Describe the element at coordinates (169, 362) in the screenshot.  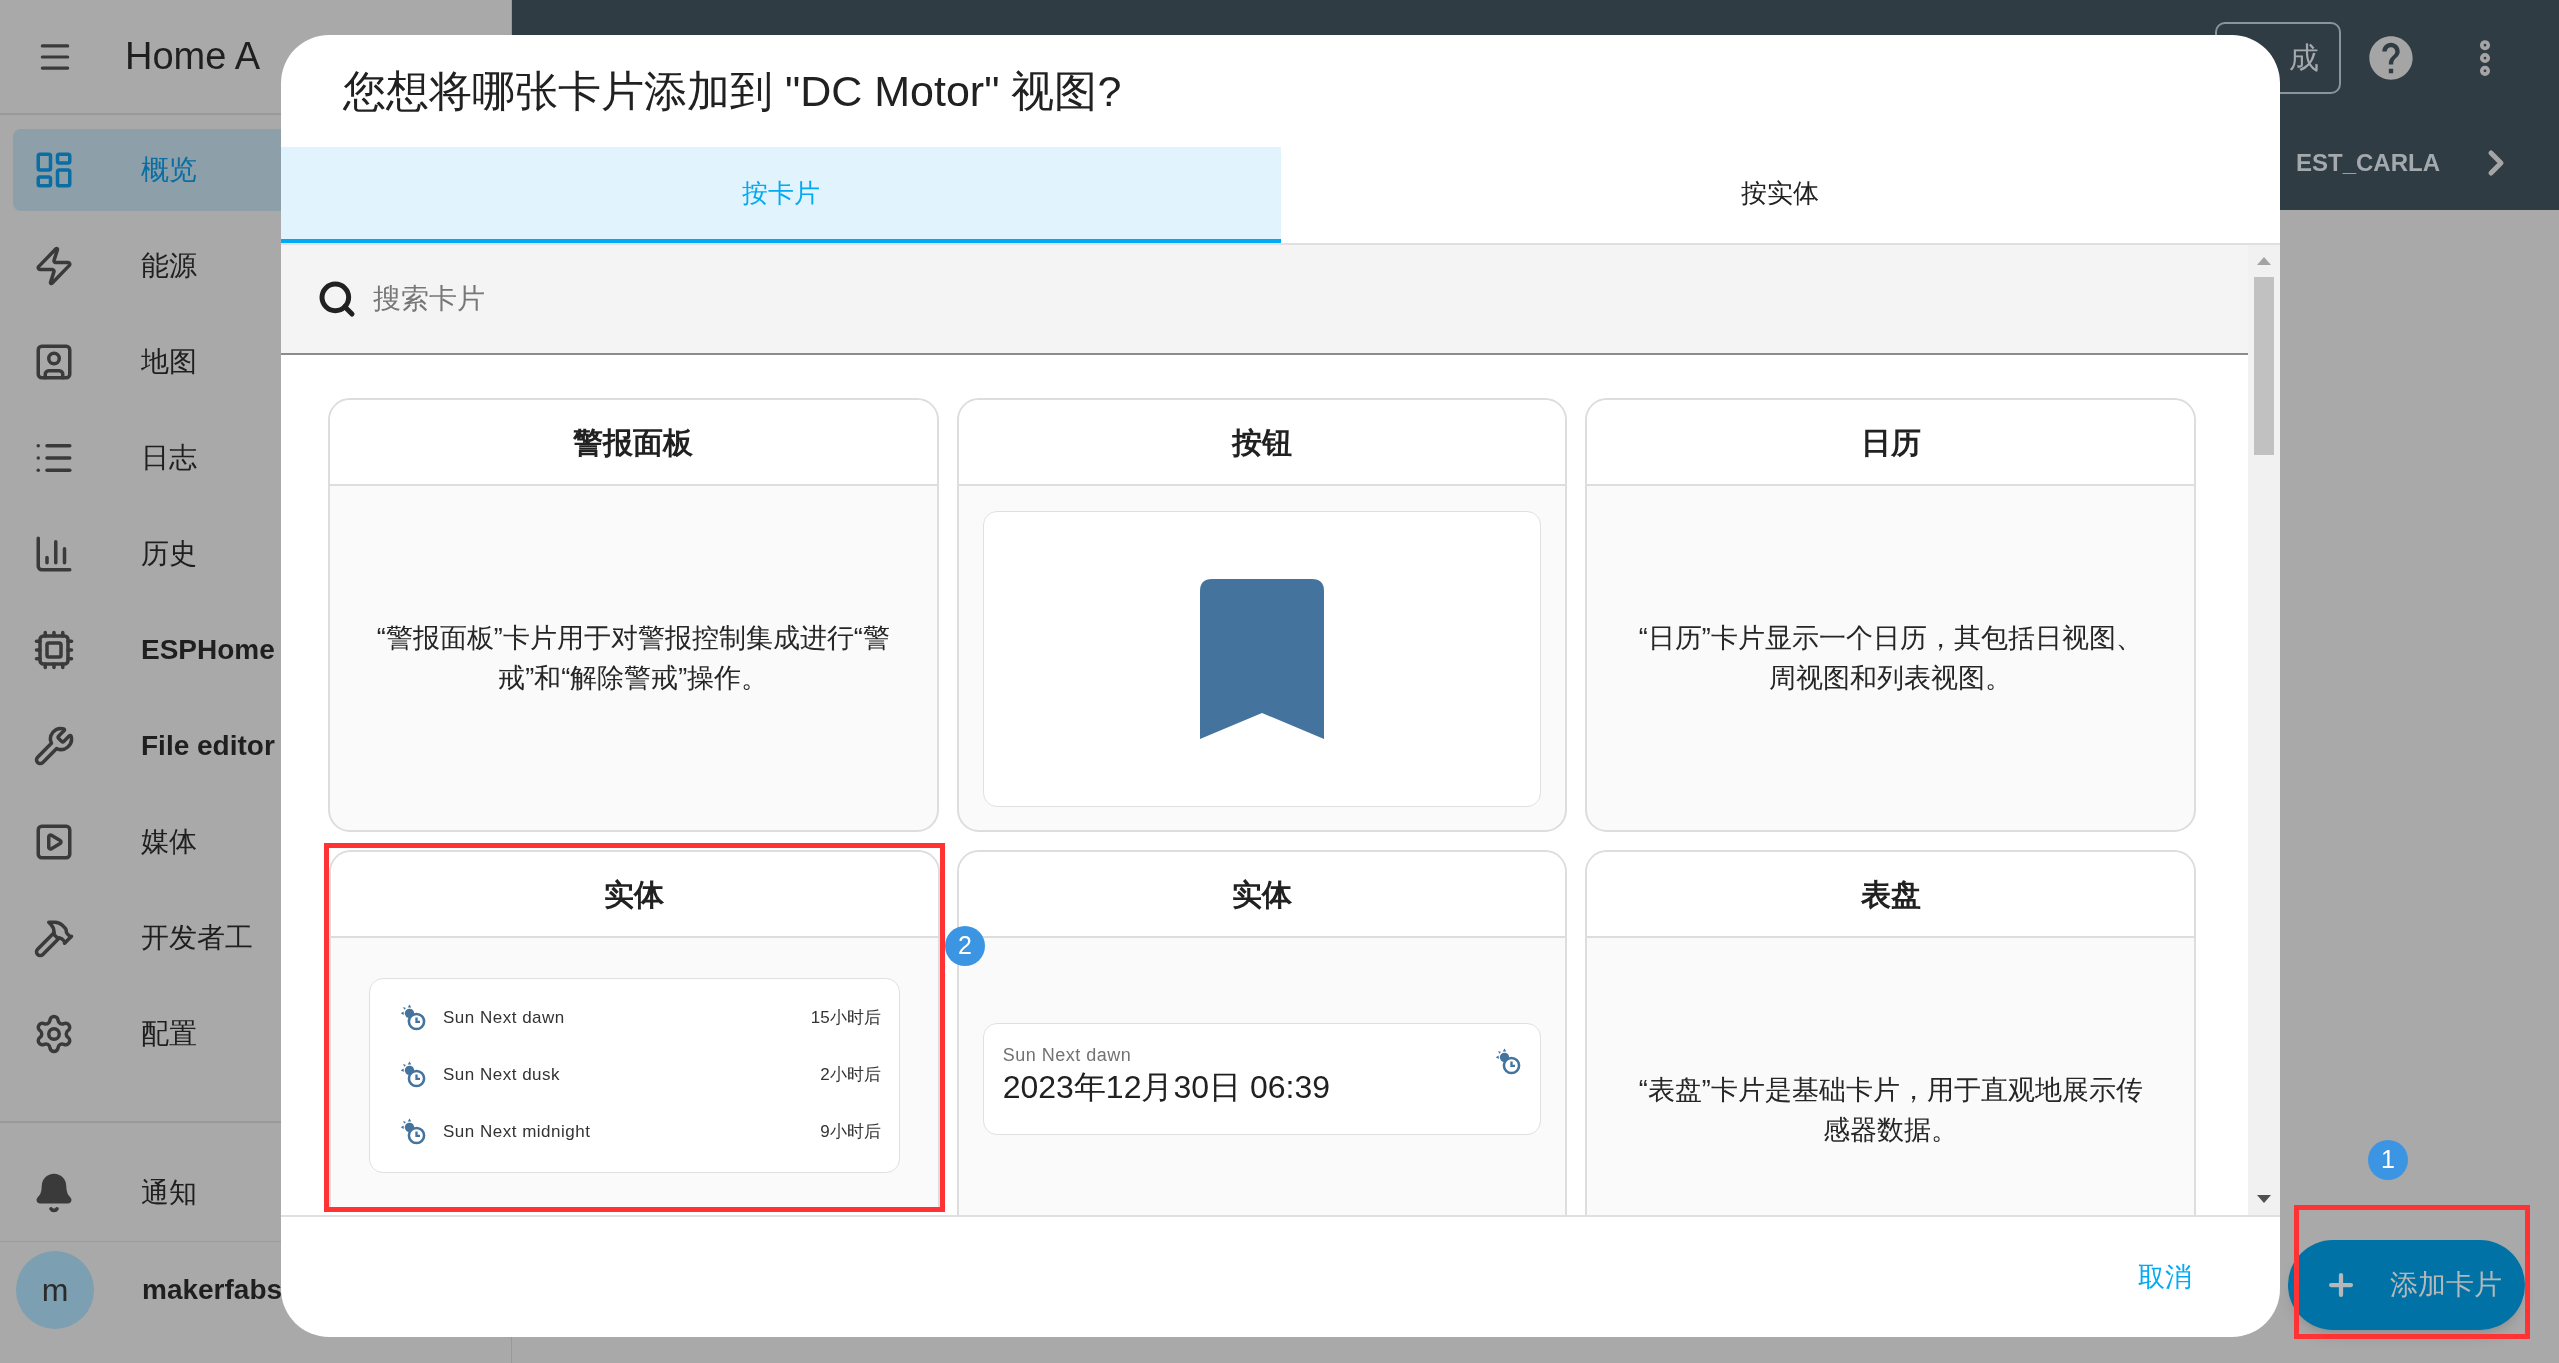
I see `sidebar-label: 地图` at that location.